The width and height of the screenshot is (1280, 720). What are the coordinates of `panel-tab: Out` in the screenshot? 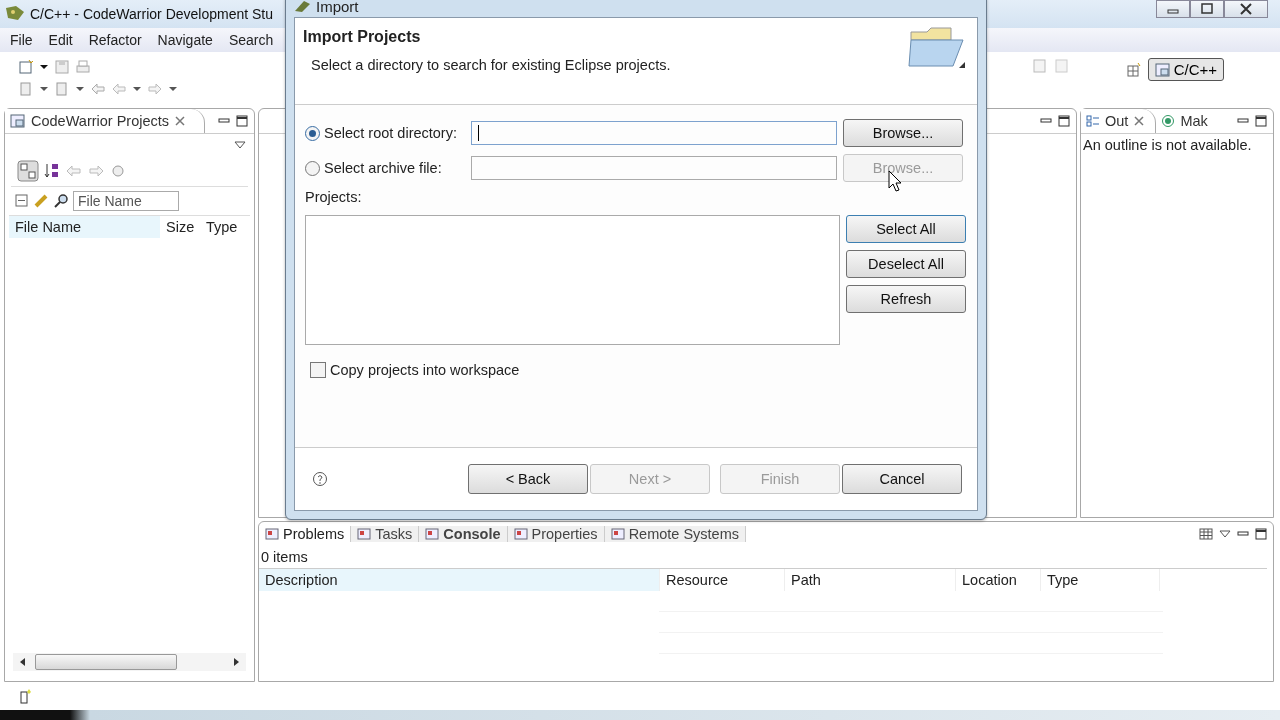 It's located at (1119, 121).